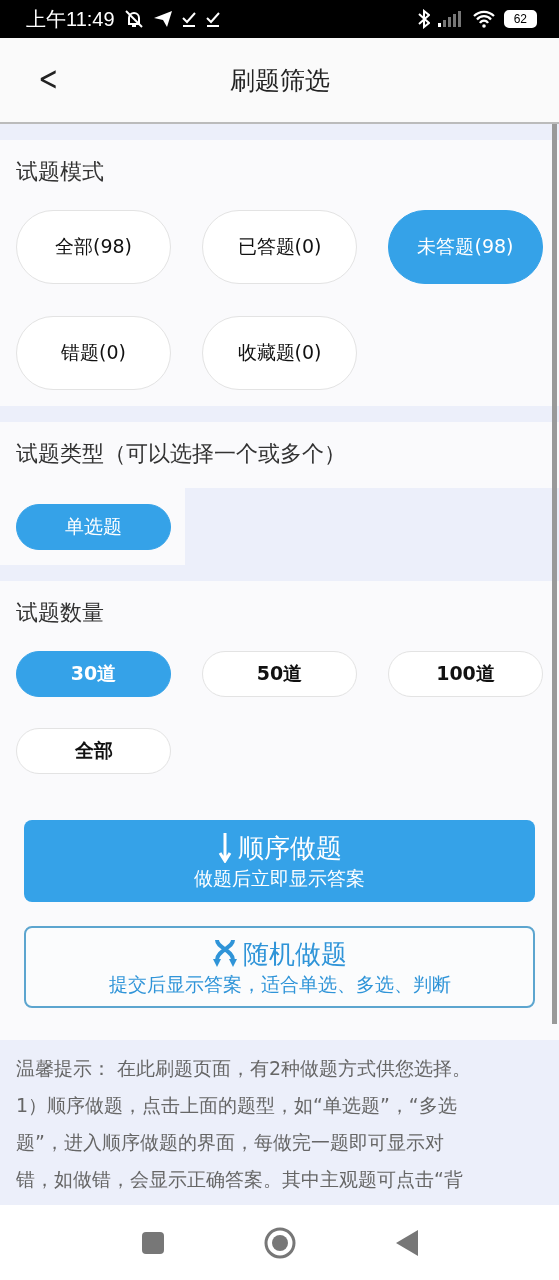  What do you see at coordinates (483, 19) in the screenshot?
I see `wifi-icon` at bounding box center [483, 19].